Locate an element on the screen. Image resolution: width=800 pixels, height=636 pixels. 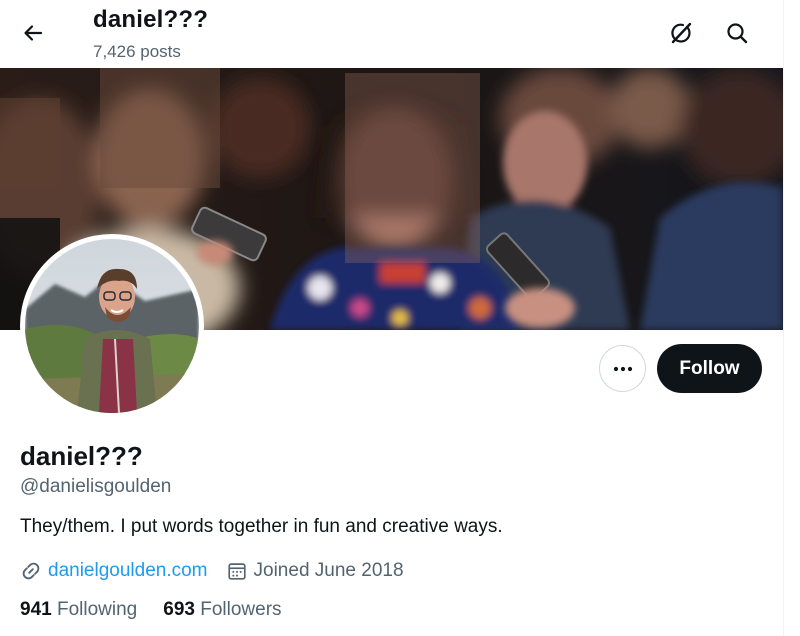
followers-link: 693 Followers is located at coordinates (222, 610).